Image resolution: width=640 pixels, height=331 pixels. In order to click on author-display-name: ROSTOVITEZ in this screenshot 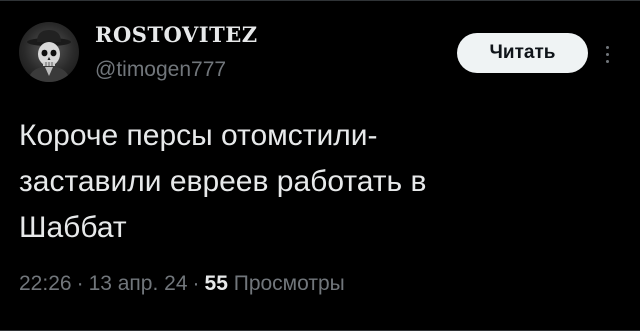, I will do `click(176, 34)`.